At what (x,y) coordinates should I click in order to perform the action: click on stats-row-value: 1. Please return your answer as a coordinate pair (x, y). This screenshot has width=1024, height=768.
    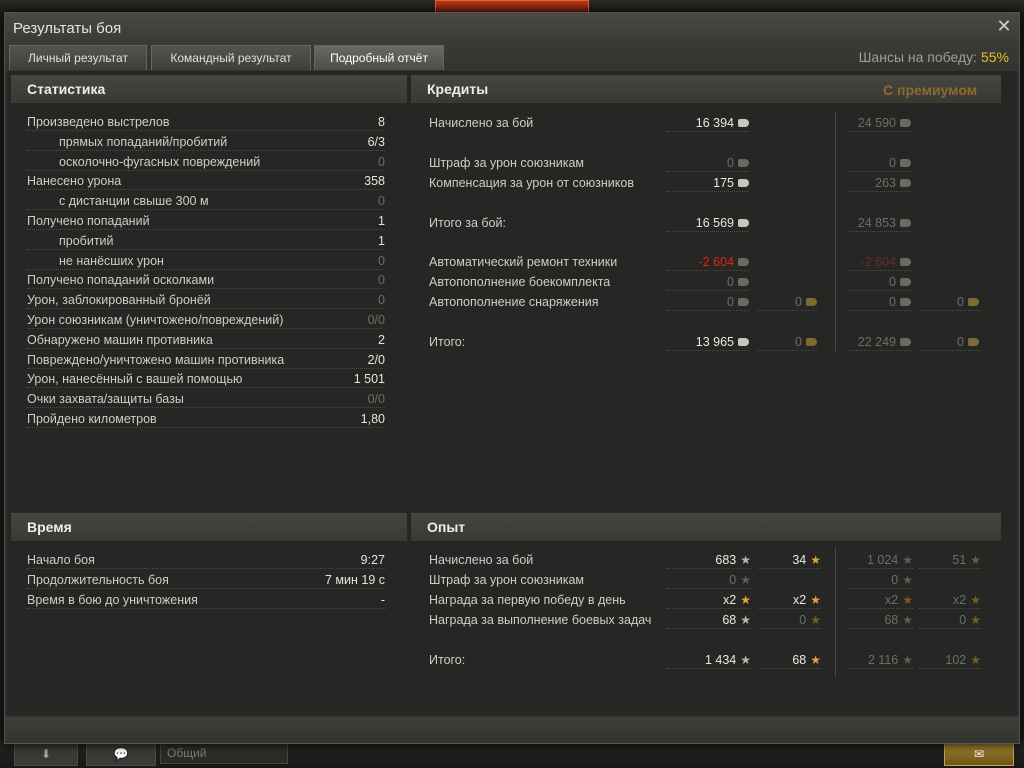
    Looking at the image, I should click on (381, 221).